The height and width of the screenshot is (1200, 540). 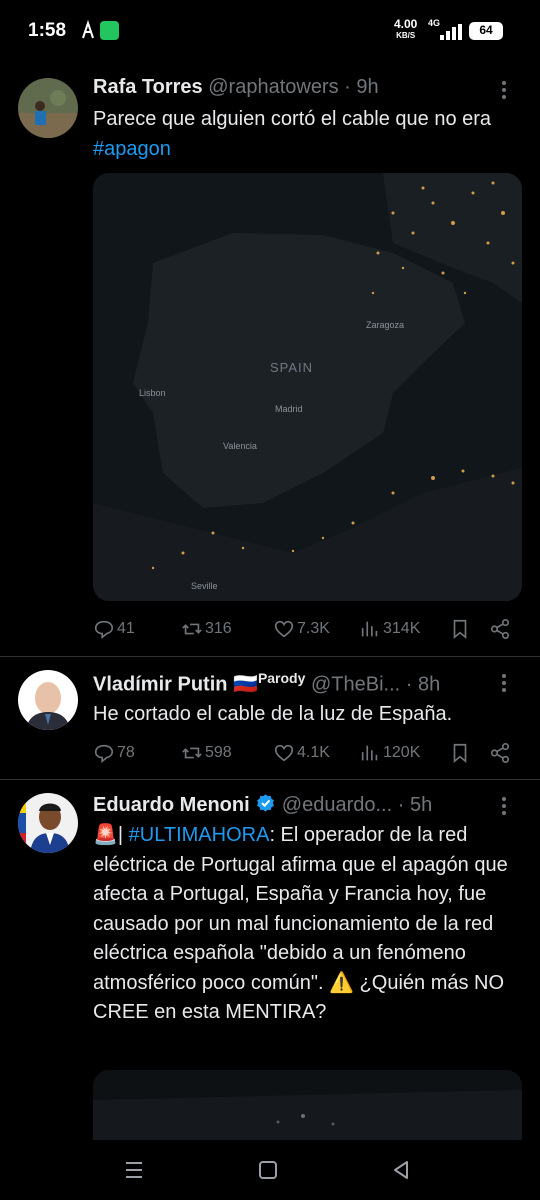 I want to click on like-button: 7.3K, so click(x=301, y=629).